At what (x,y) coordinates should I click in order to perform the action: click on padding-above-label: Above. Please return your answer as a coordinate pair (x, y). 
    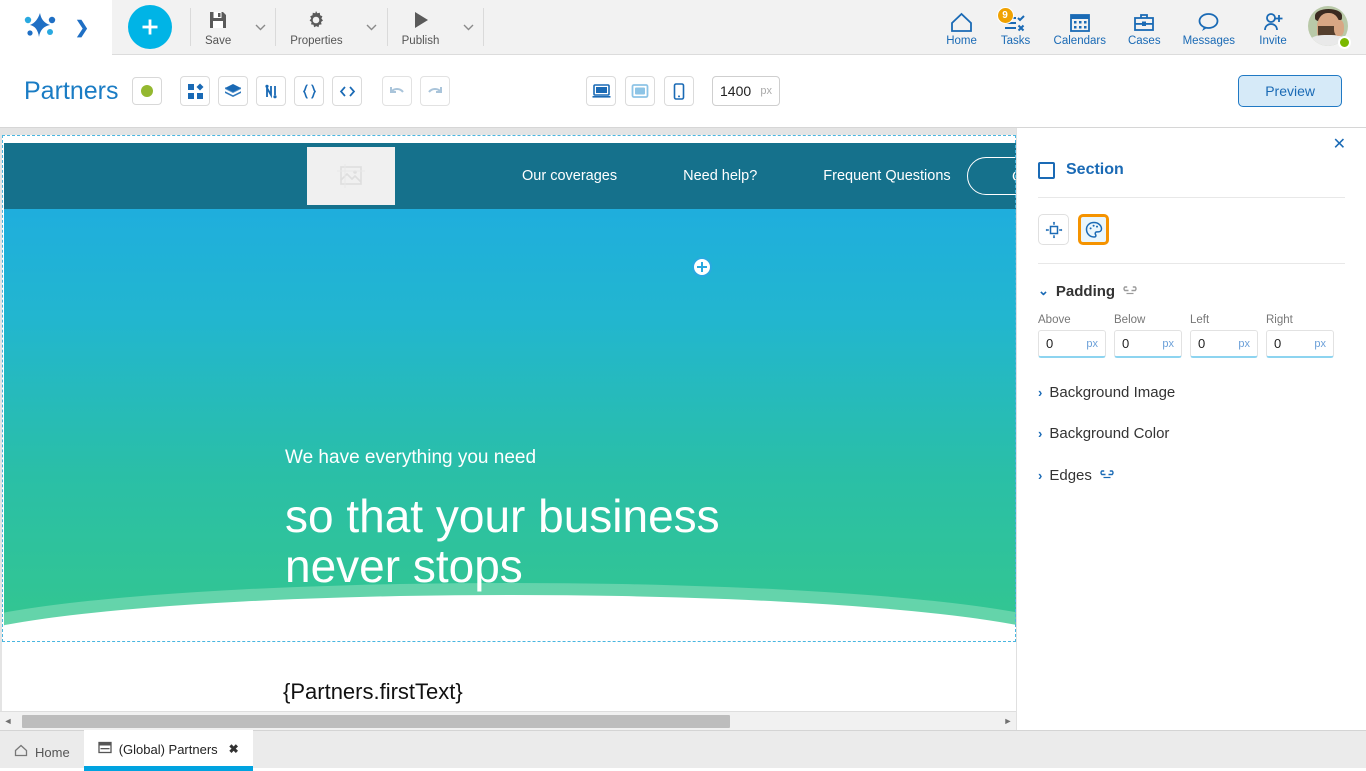
    Looking at the image, I should click on (1072, 320).